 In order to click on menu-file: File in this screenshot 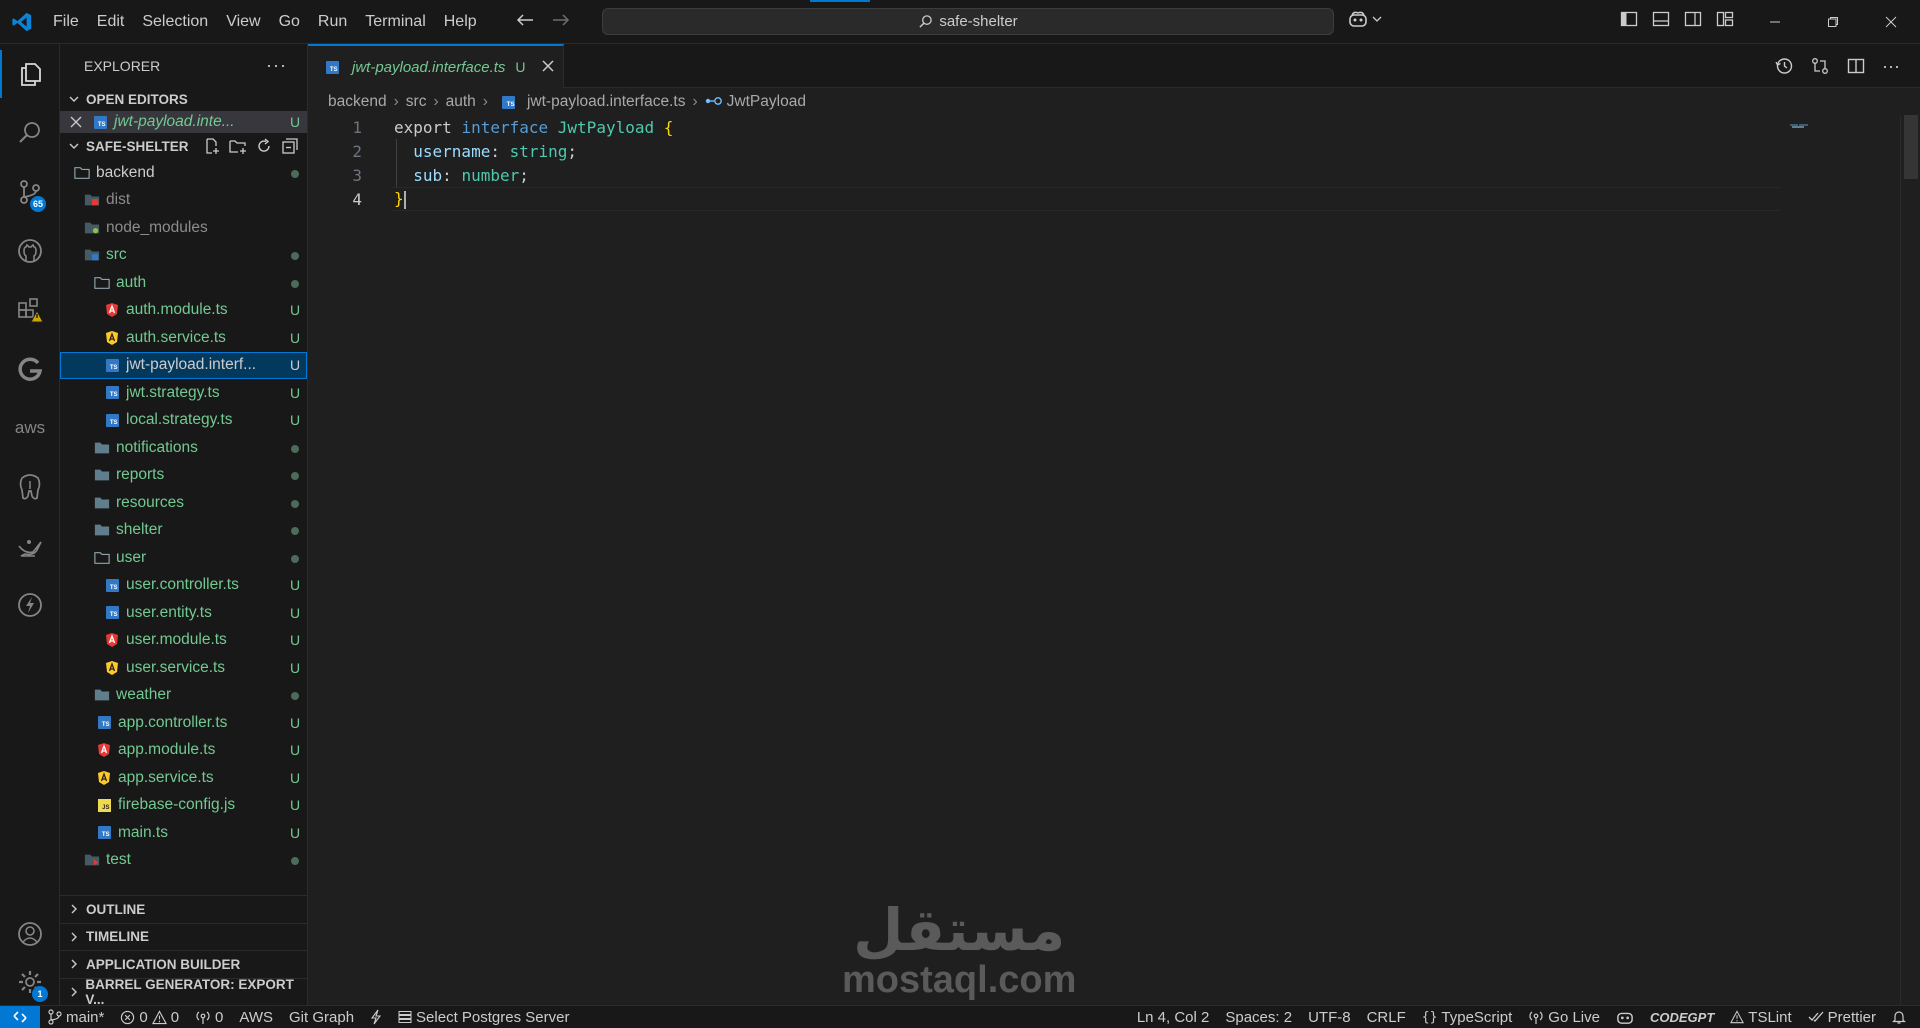, I will do `click(66, 22)`.